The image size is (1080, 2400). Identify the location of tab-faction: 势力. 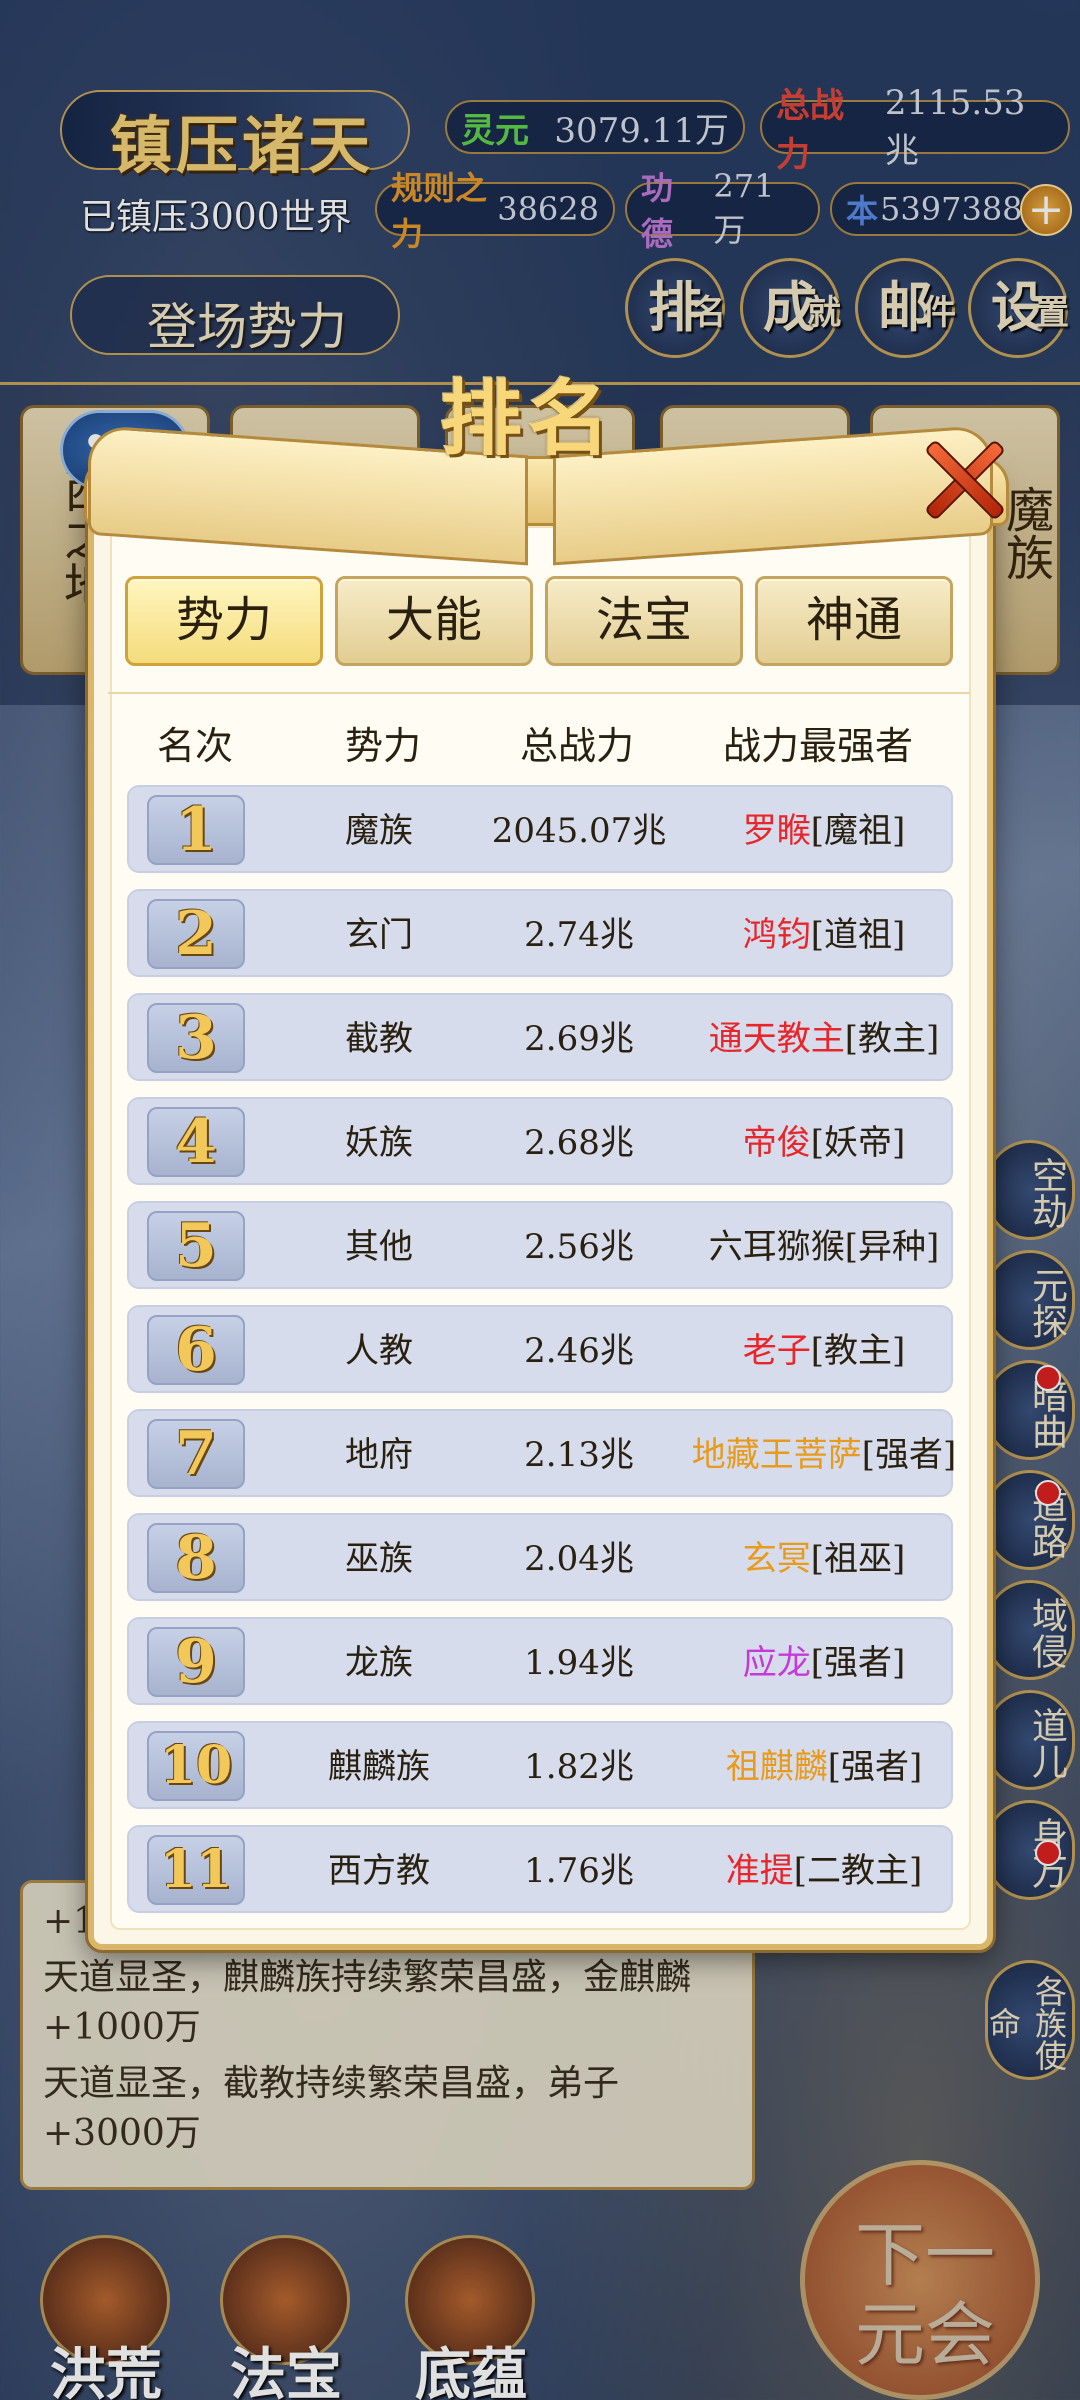
(224, 621).